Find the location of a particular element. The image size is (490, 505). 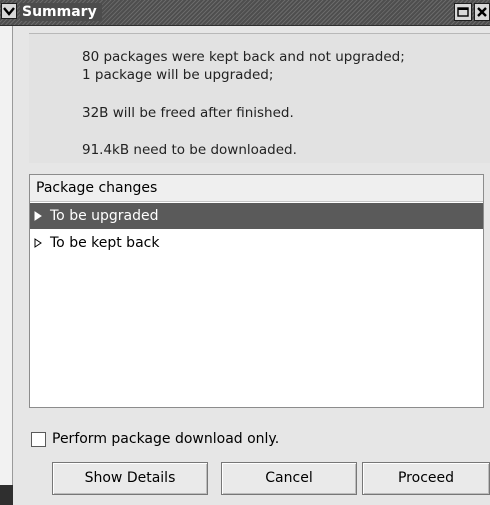

maximize-icon is located at coordinates (463, 12).